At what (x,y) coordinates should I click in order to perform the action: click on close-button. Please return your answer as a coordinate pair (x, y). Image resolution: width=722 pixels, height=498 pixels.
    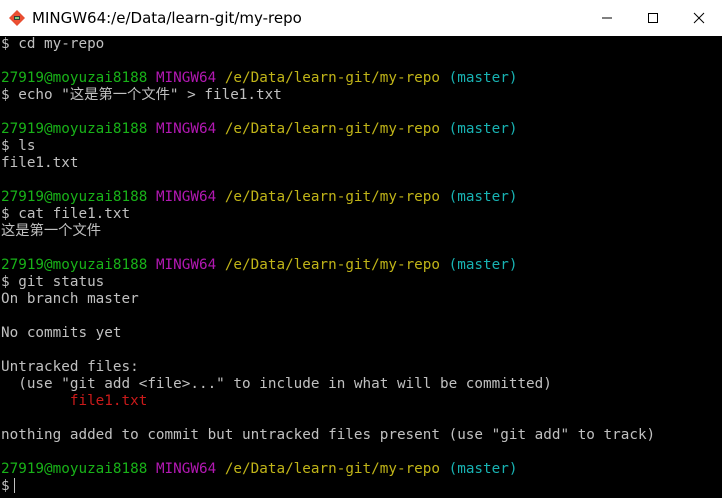
    Looking at the image, I should click on (699, 18).